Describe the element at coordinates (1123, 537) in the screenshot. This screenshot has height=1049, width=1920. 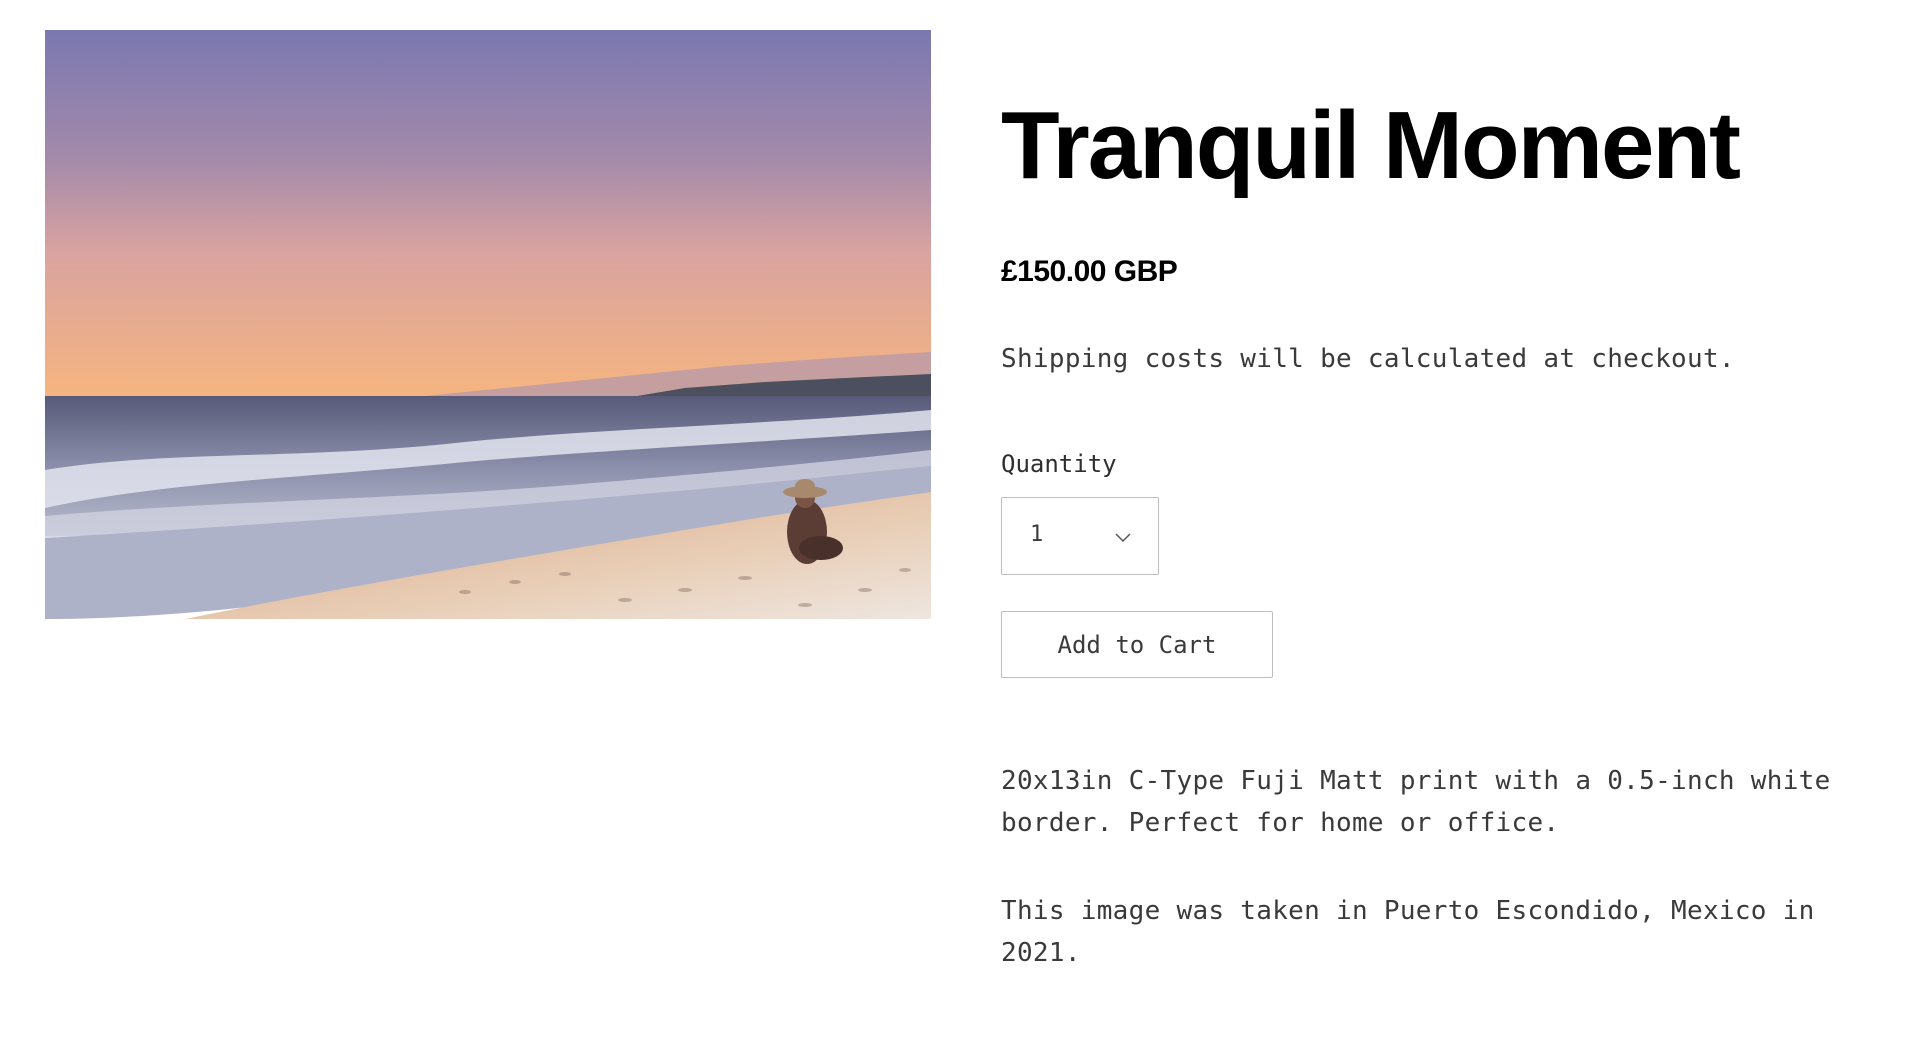
I see `chevron-down-icon` at that location.